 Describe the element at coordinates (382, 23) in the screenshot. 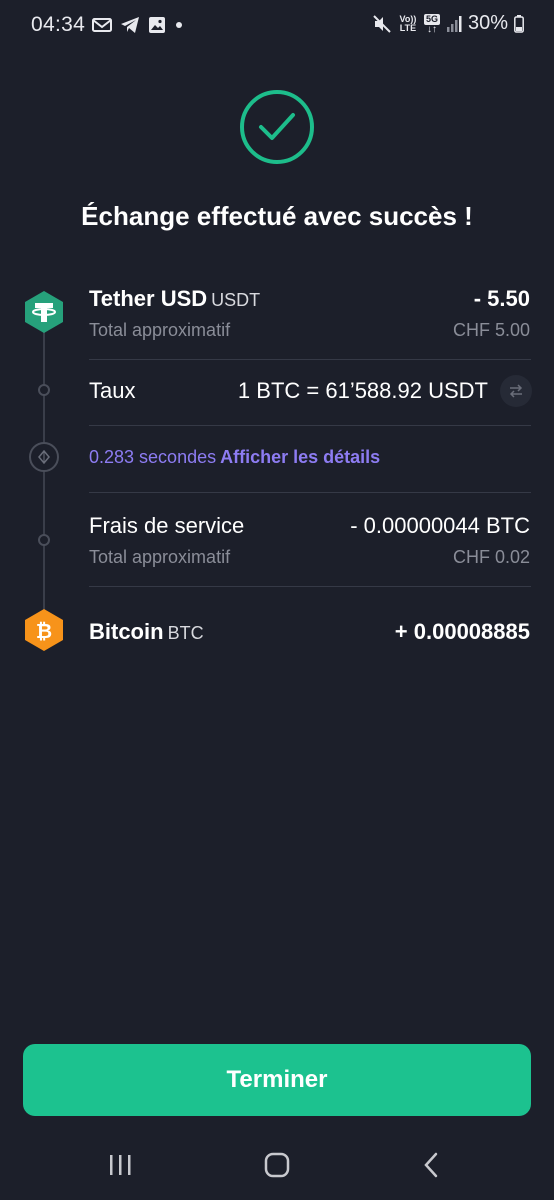

I see `mute-icon` at that location.